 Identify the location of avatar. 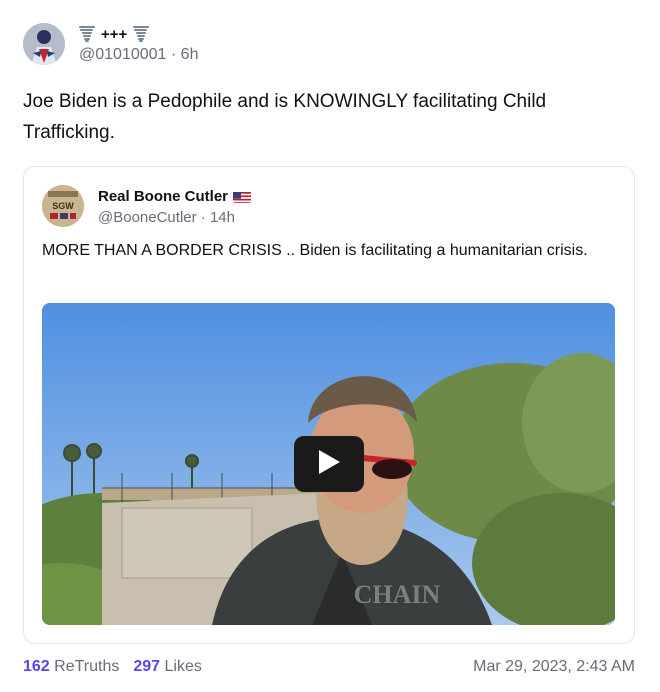
(44, 44).